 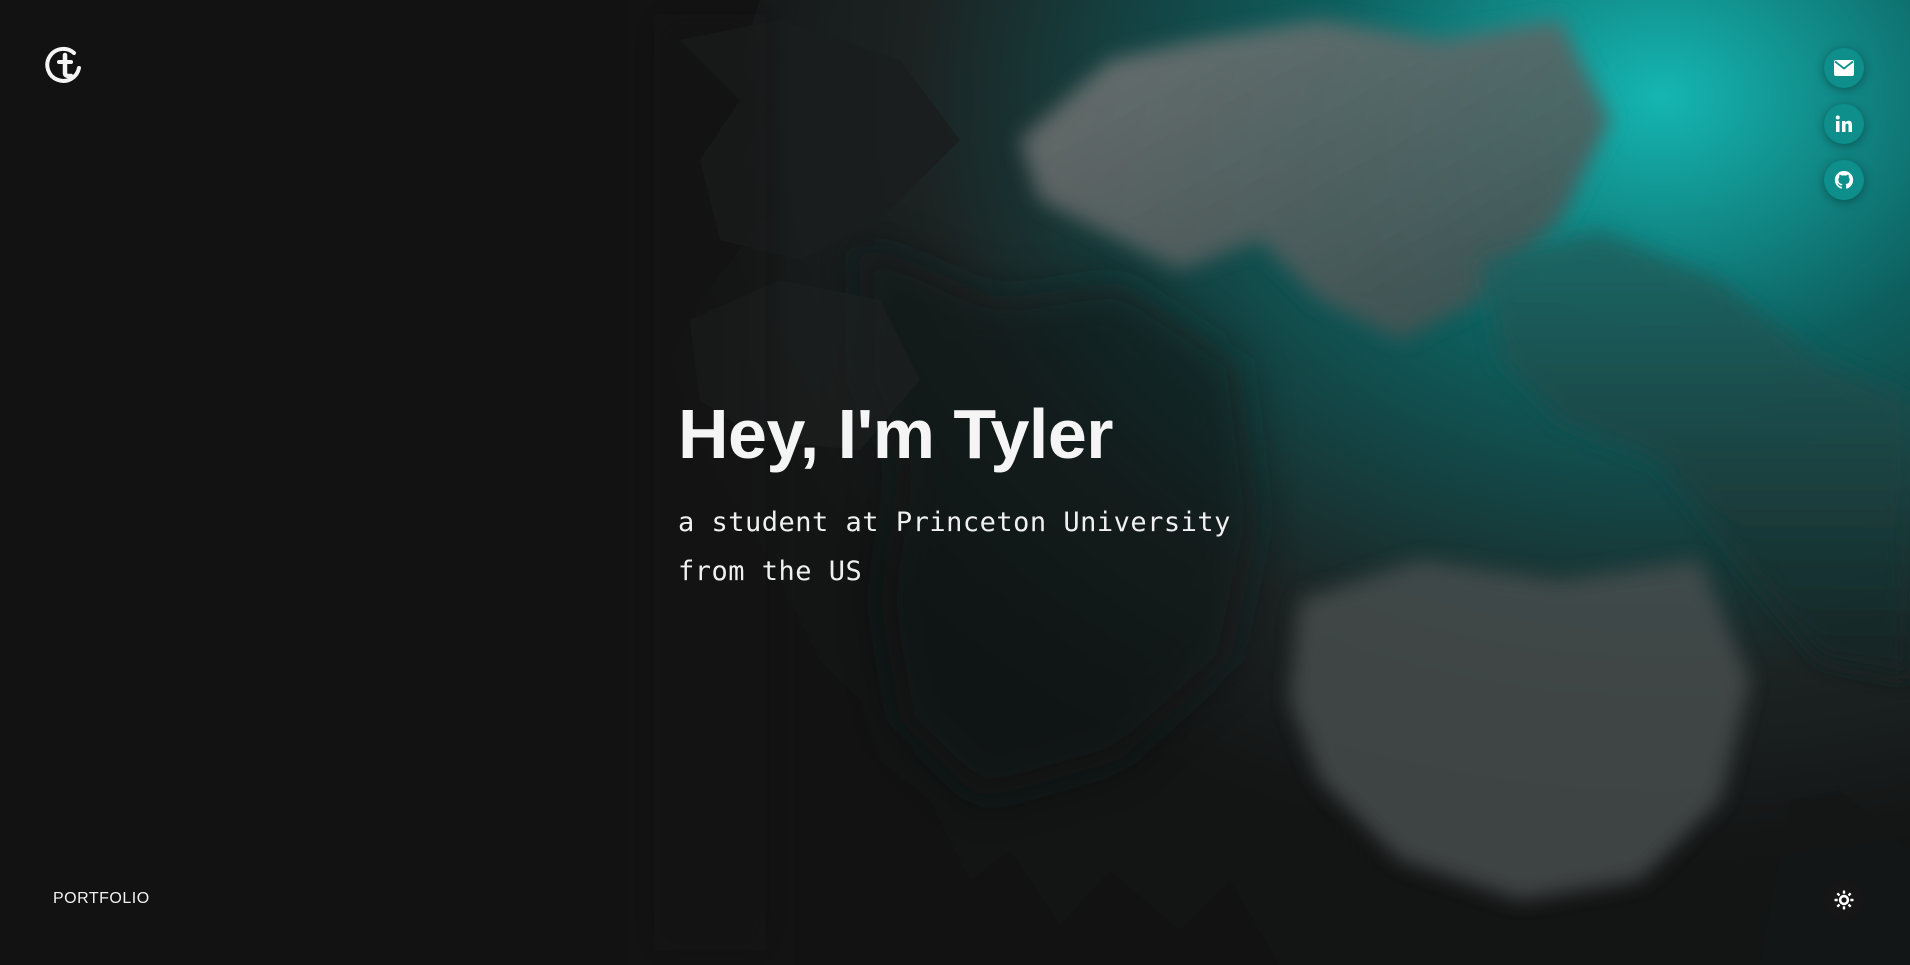 I want to click on mail-icon, so click(x=1844, y=68).